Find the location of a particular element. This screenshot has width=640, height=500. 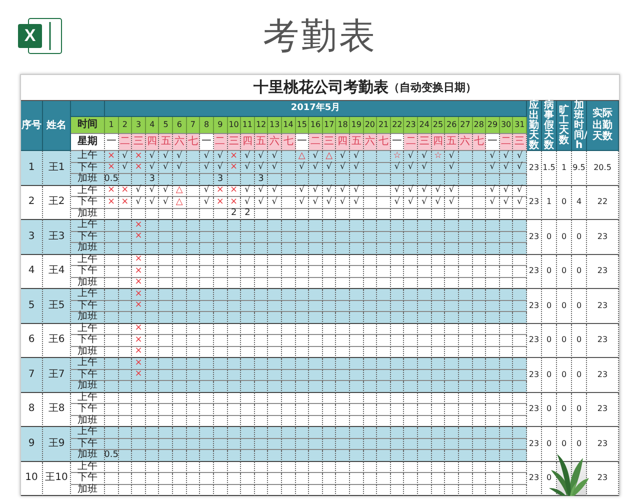

month-header: 2017年5月 is located at coordinates (316, 109).